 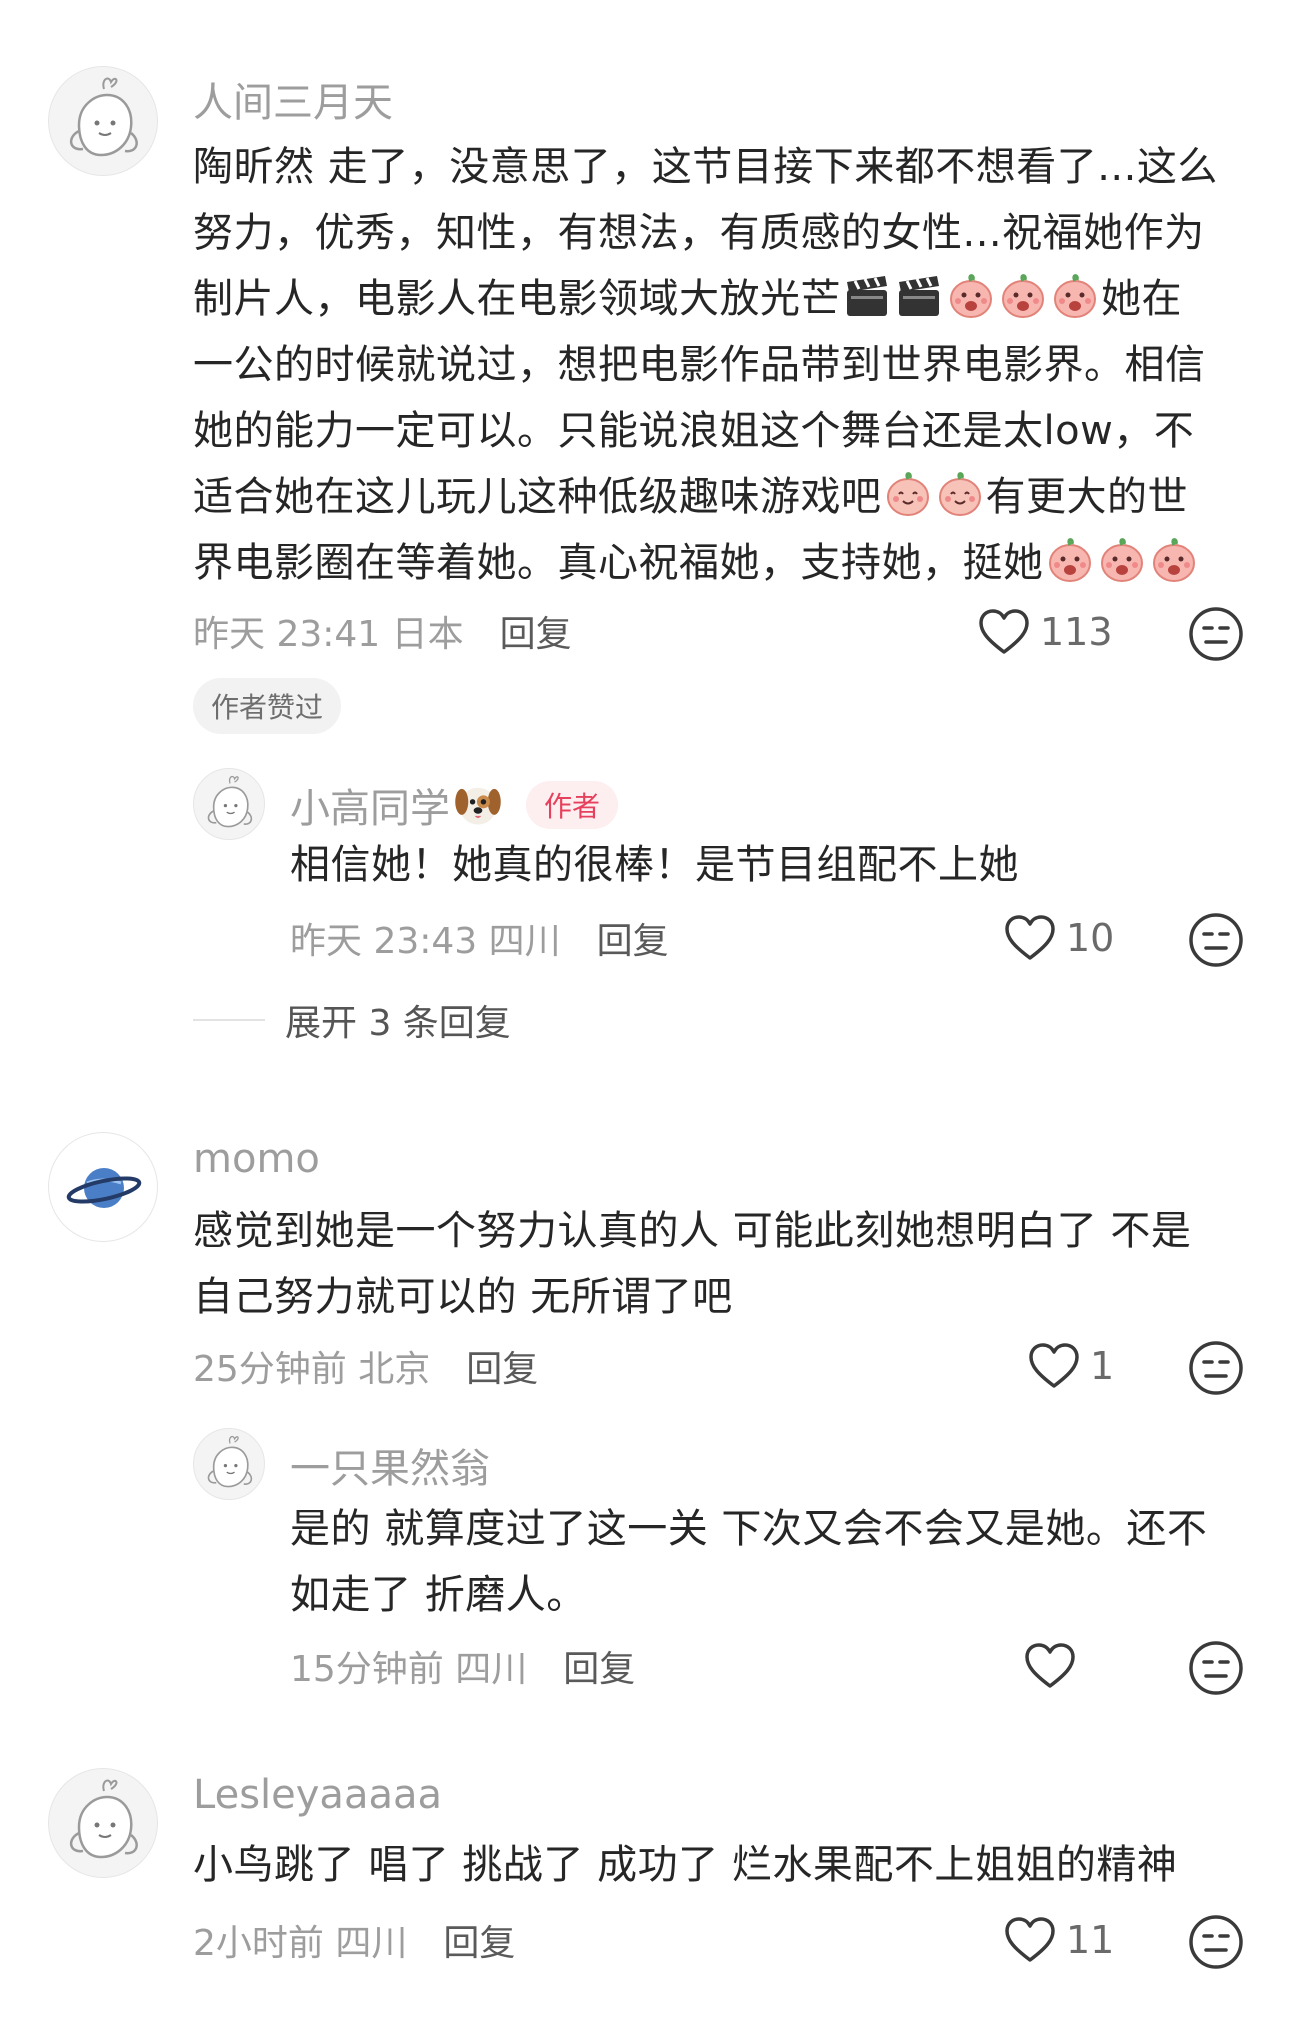 What do you see at coordinates (370, 809) in the screenshot?
I see `reply-username-text: 小高同学` at bounding box center [370, 809].